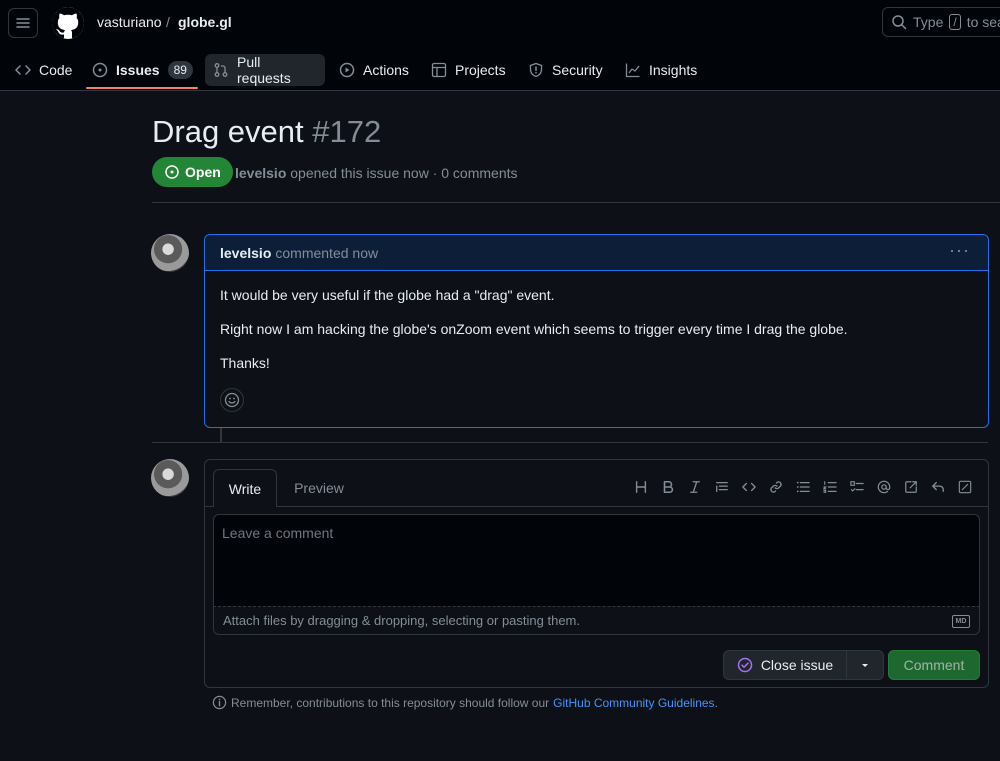 The width and height of the screenshot is (1000, 761). Describe the element at coordinates (536, 70) in the screenshot. I see `shield-icon` at that location.